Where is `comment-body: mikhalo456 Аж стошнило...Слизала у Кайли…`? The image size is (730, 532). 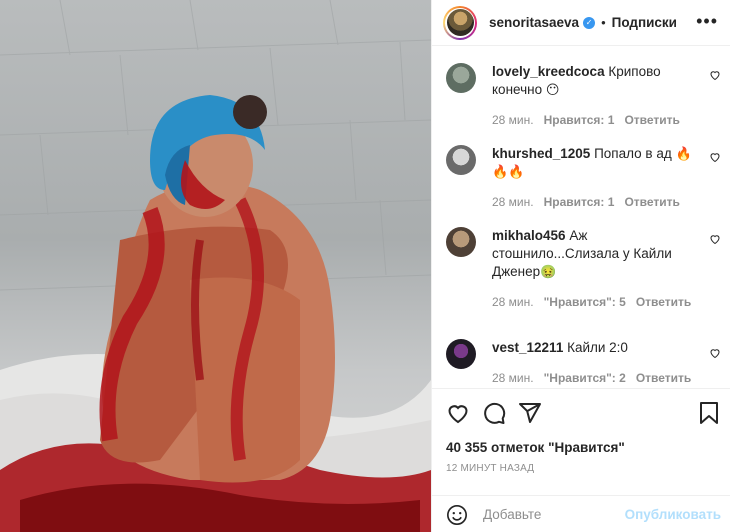 comment-body: mikhalo456 Аж стошнило...Слизала у Кайли… is located at coordinates (597, 269).